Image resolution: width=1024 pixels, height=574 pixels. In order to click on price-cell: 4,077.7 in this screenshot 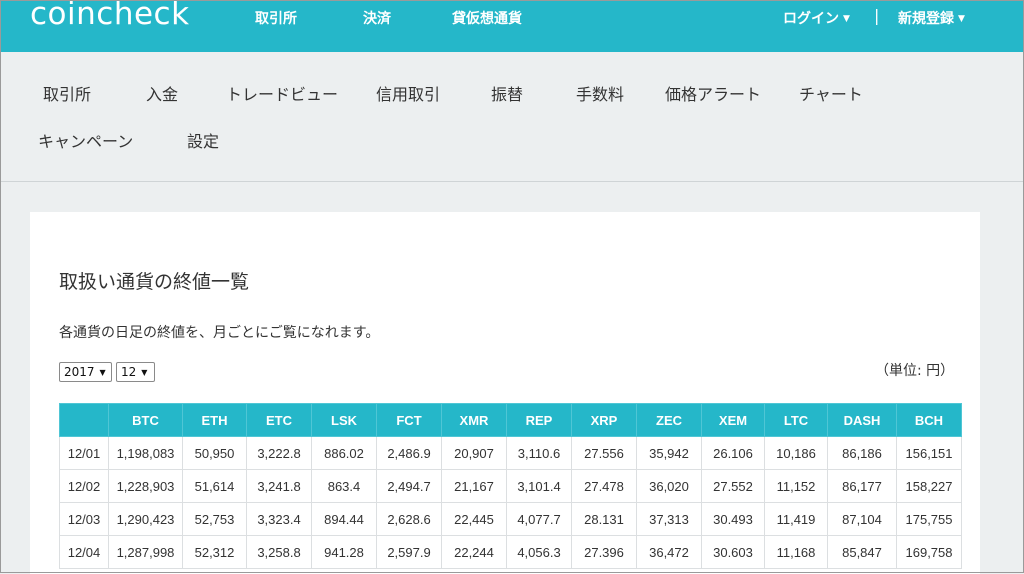, I will do `click(539, 519)`.